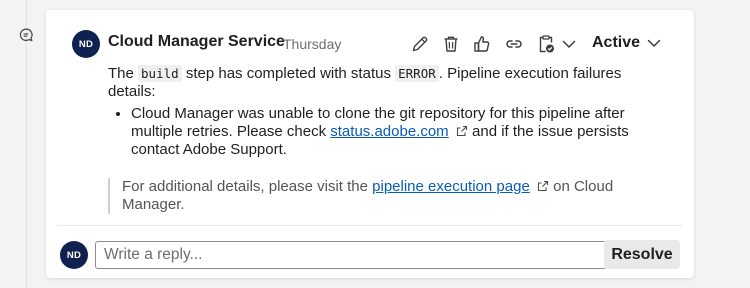 This screenshot has height=288, width=750. What do you see at coordinates (546, 44) in the screenshot?
I see `clipboard-check-icon` at bounding box center [546, 44].